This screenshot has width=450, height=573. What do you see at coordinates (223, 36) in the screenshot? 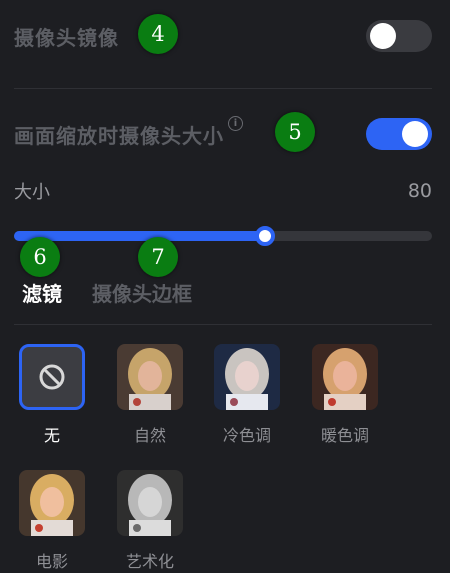
I see `camera-mirror-row: 摄像头镜像` at bounding box center [223, 36].